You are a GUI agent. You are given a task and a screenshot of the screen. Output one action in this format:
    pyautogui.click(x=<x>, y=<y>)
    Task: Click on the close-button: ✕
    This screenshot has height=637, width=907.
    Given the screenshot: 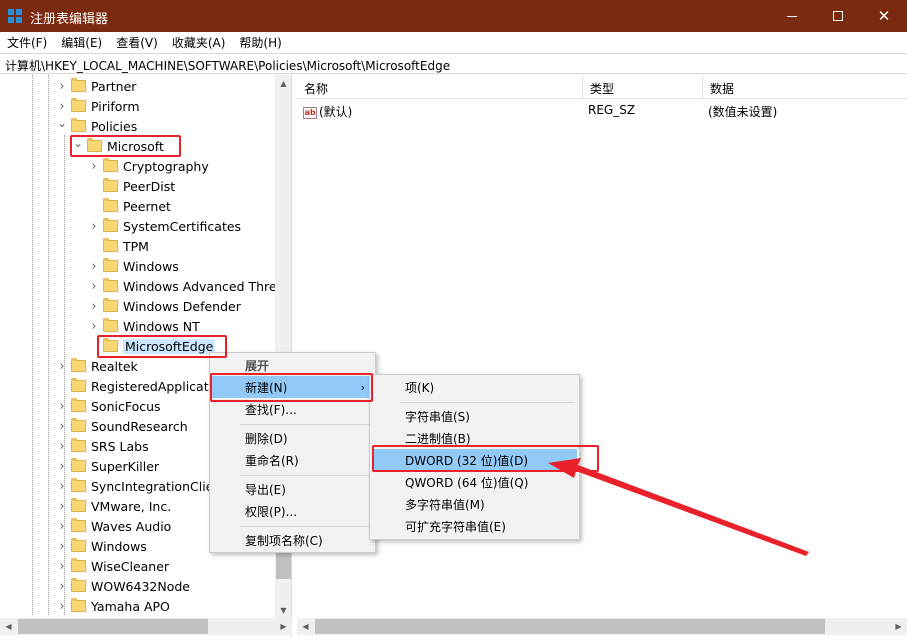 What is the action you would take?
    pyautogui.click(x=884, y=16)
    